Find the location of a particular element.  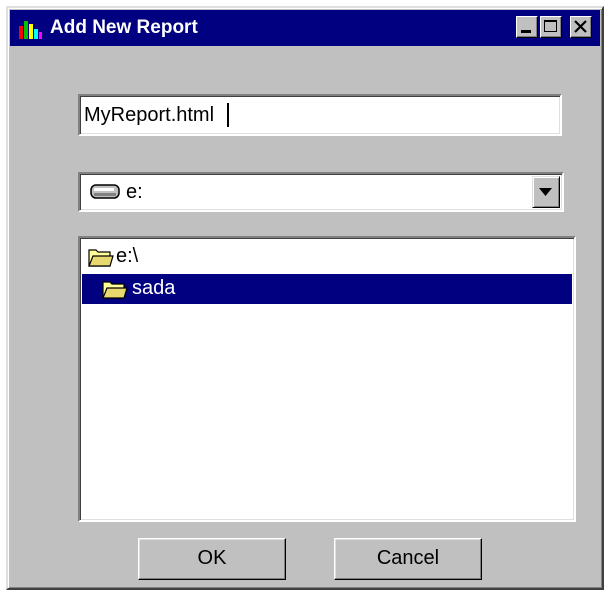

minimize-button is located at coordinates (527, 27).